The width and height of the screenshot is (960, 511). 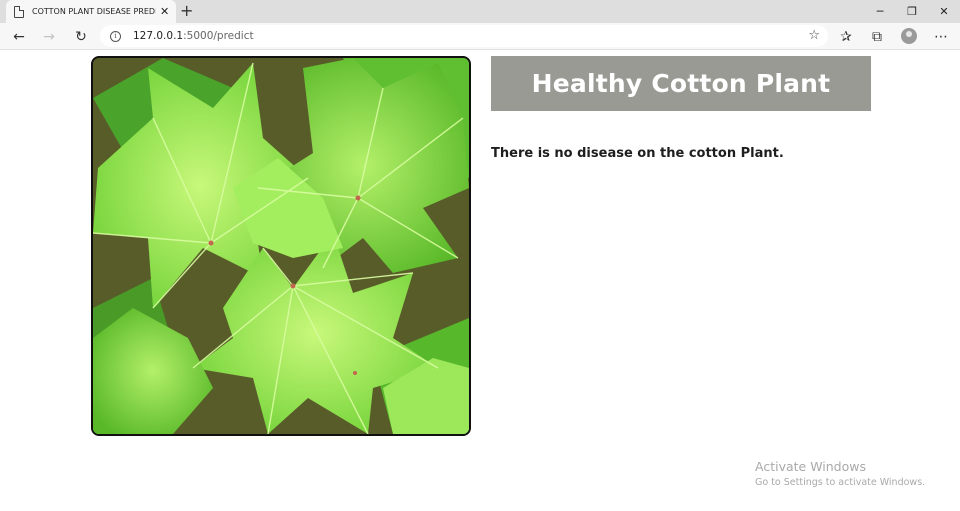 I want to click on tab-strip: COTTON PLANT DISEASE PREDIC ✕ + ─ ❐ ✕, so click(x=480, y=11).